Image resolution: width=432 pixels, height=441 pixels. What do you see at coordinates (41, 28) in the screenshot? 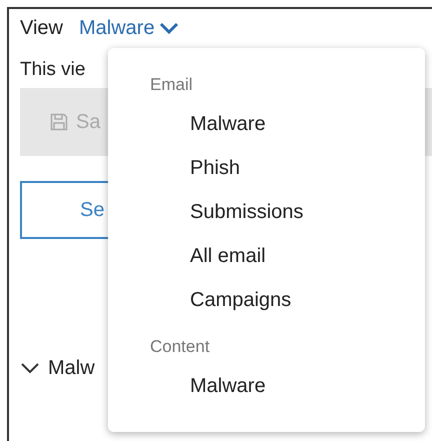
I see `view-label: View` at bounding box center [41, 28].